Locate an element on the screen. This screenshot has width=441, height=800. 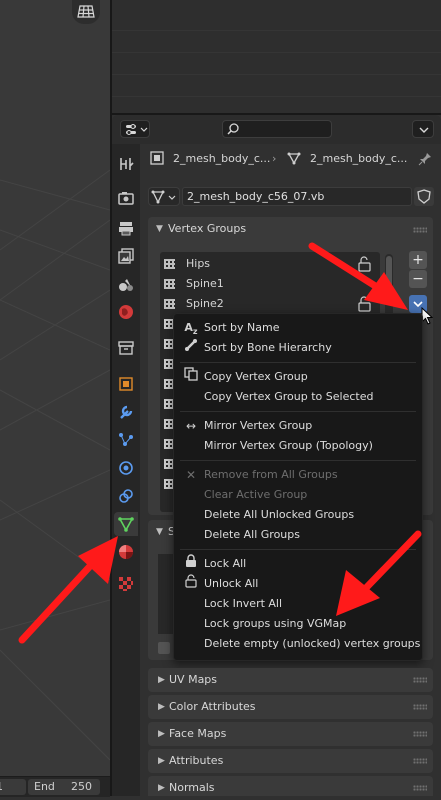
tab-view-layer is located at coordinates (126, 256).